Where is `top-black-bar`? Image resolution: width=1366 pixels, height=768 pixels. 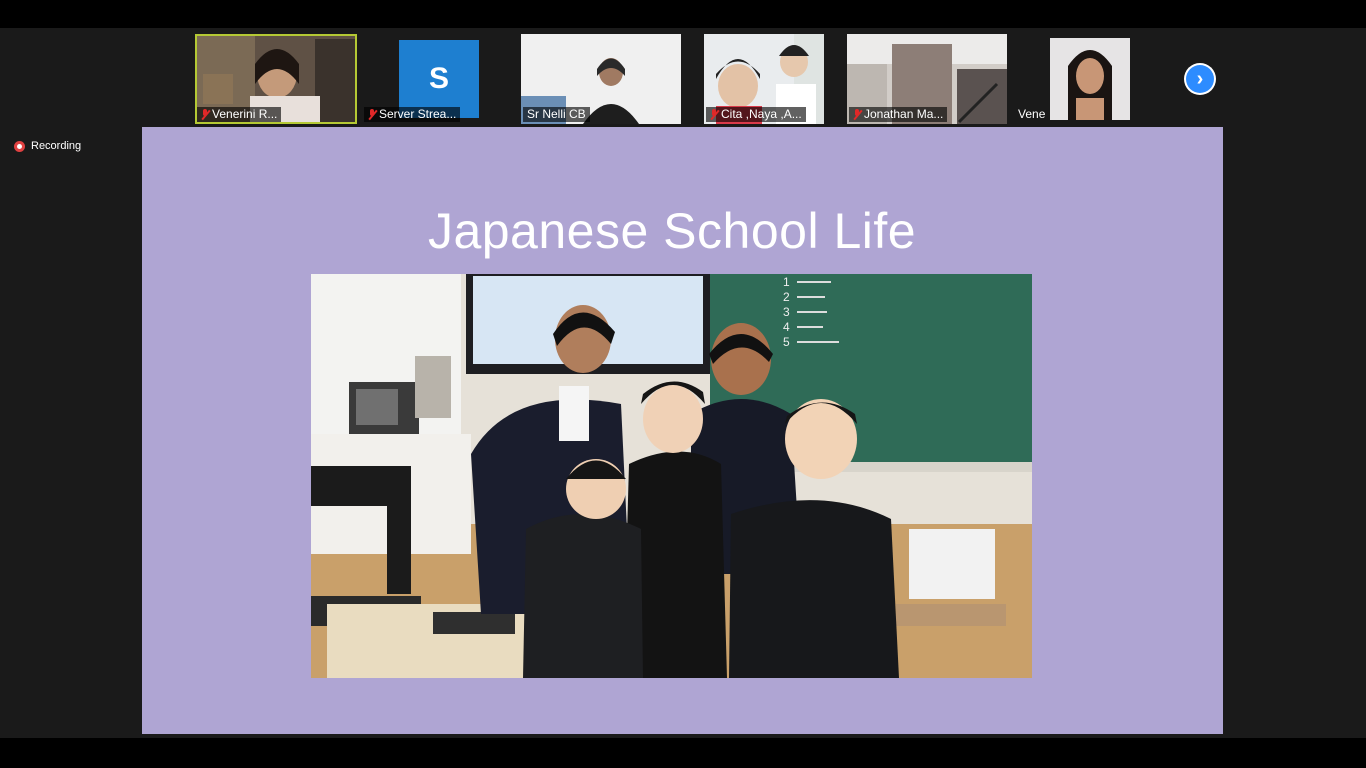
top-black-bar is located at coordinates (683, 14).